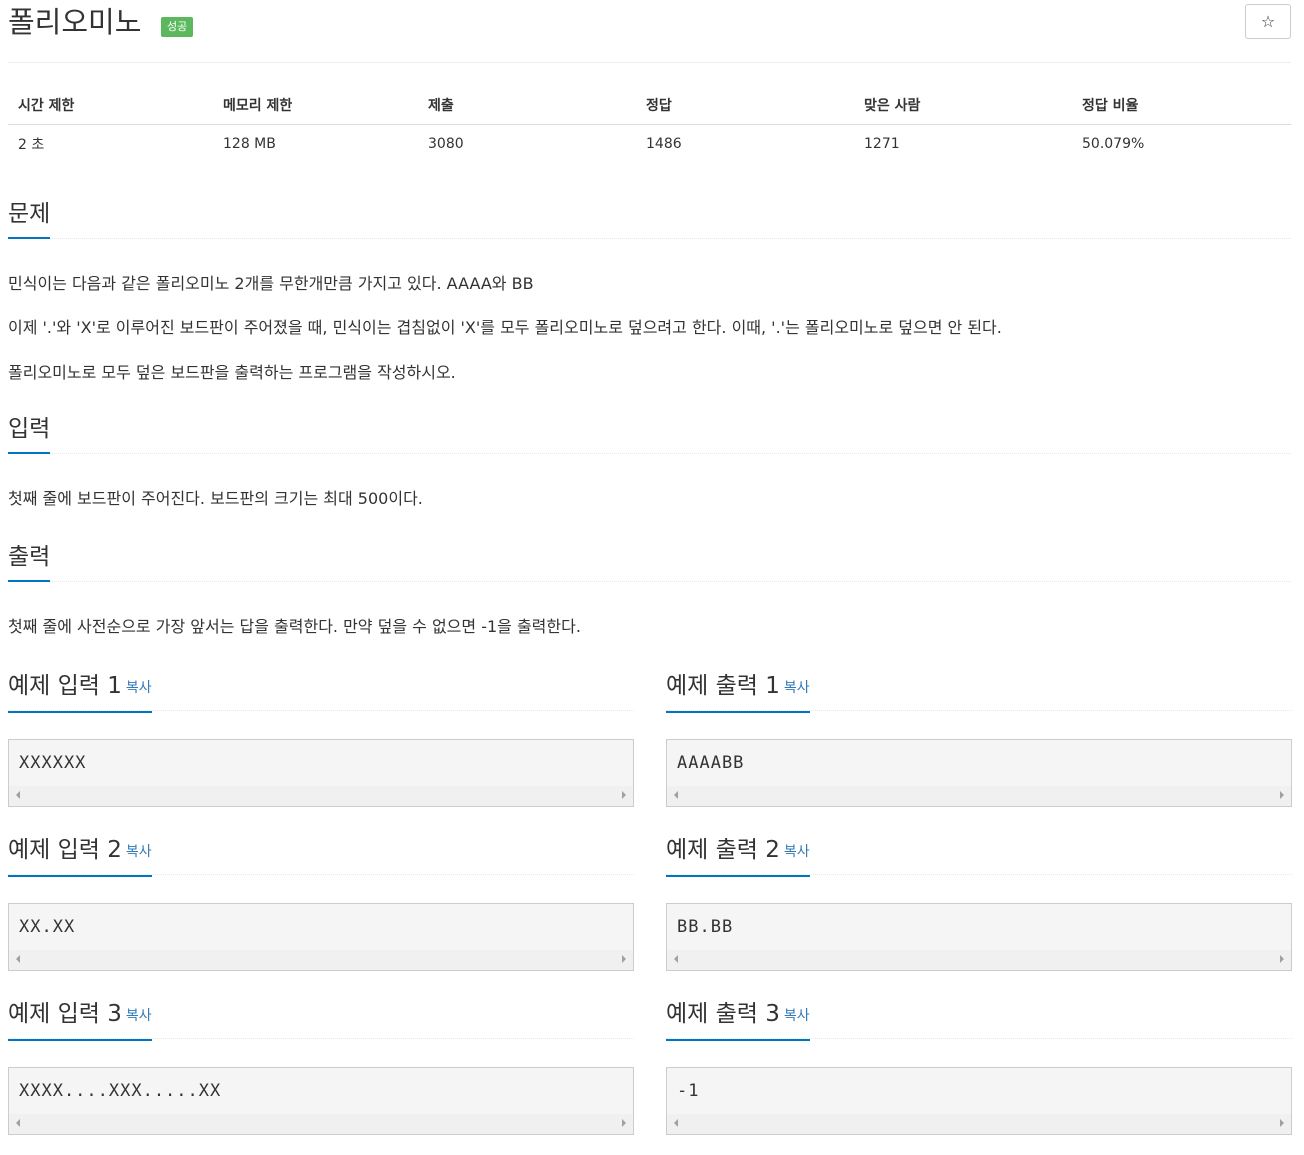 This screenshot has width=1304, height=1155. What do you see at coordinates (177, 27) in the screenshot?
I see `status-badge: 성공` at bounding box center [177, 27].